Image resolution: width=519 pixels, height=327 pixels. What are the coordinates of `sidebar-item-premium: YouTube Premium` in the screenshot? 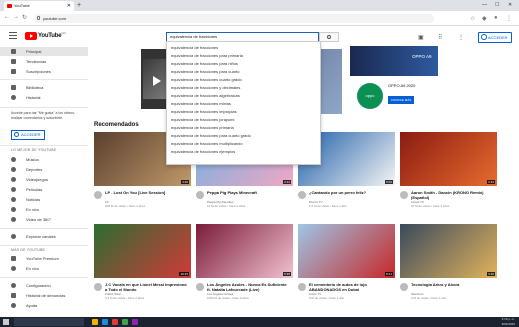 It's located at (44, 258).